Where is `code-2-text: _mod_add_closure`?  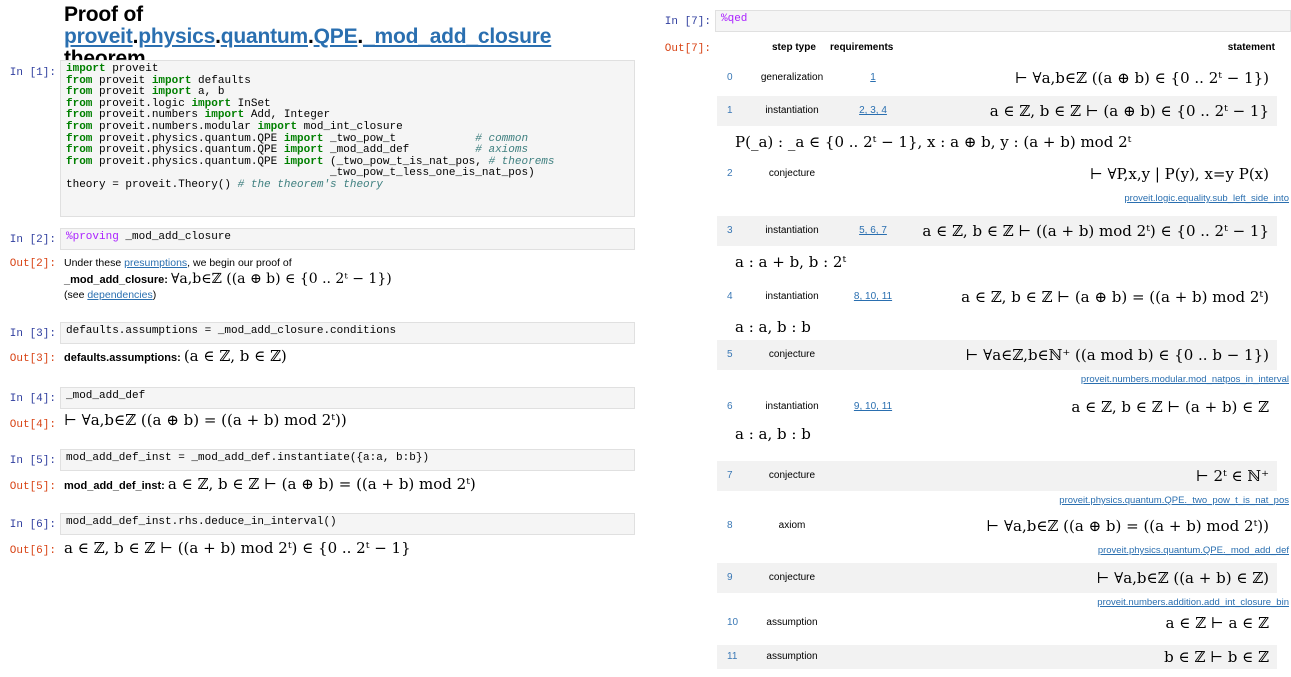
code-2-text: _mod_add_closure is located at coordinates (175, 237).